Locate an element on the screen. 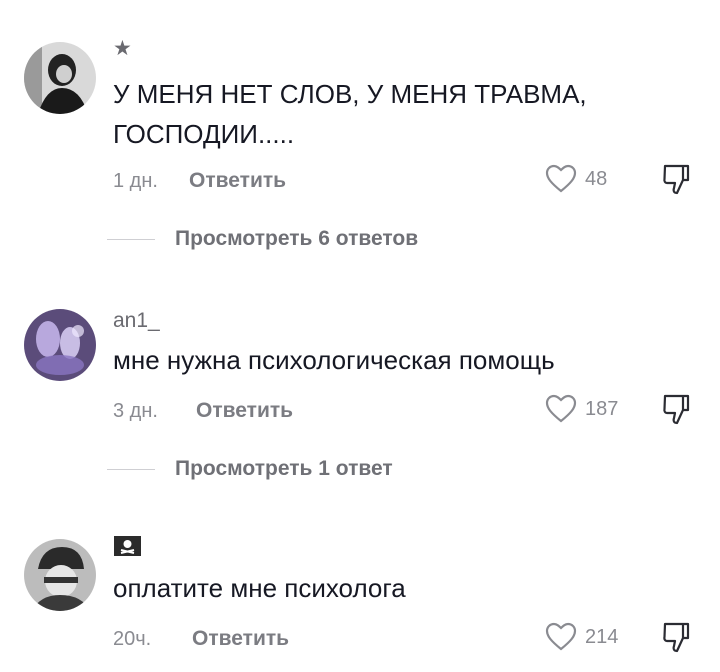  thumbs-down-icon is located at coordinates (676, 637).